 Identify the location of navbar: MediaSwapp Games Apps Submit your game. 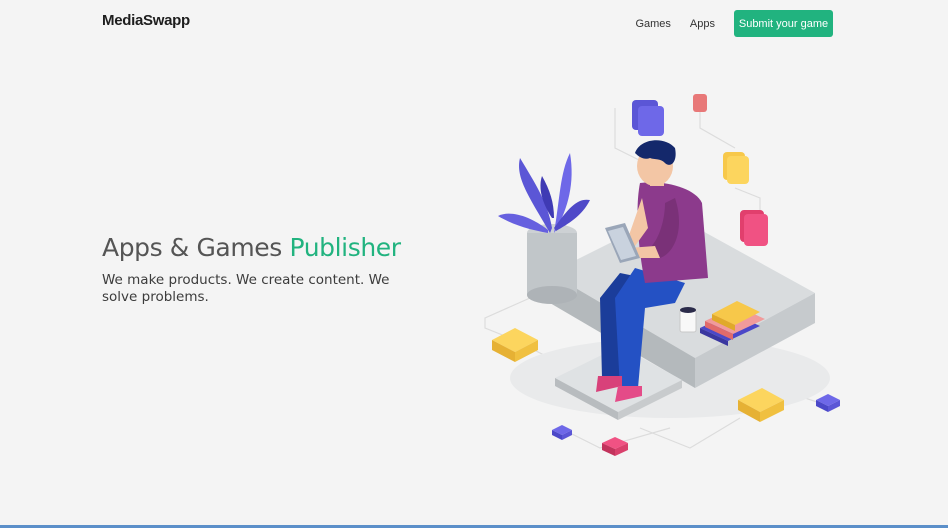
(474, 23).